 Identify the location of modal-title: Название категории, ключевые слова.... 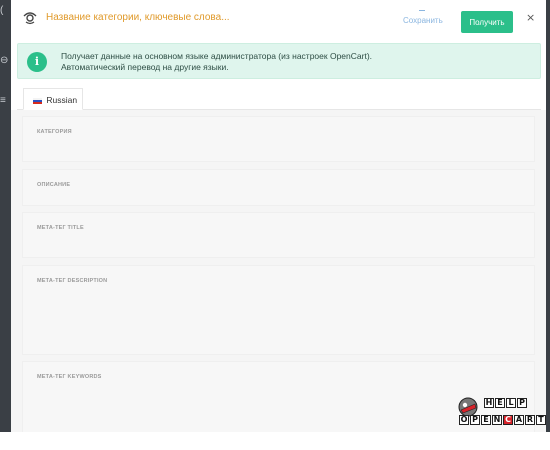
(138, 17).